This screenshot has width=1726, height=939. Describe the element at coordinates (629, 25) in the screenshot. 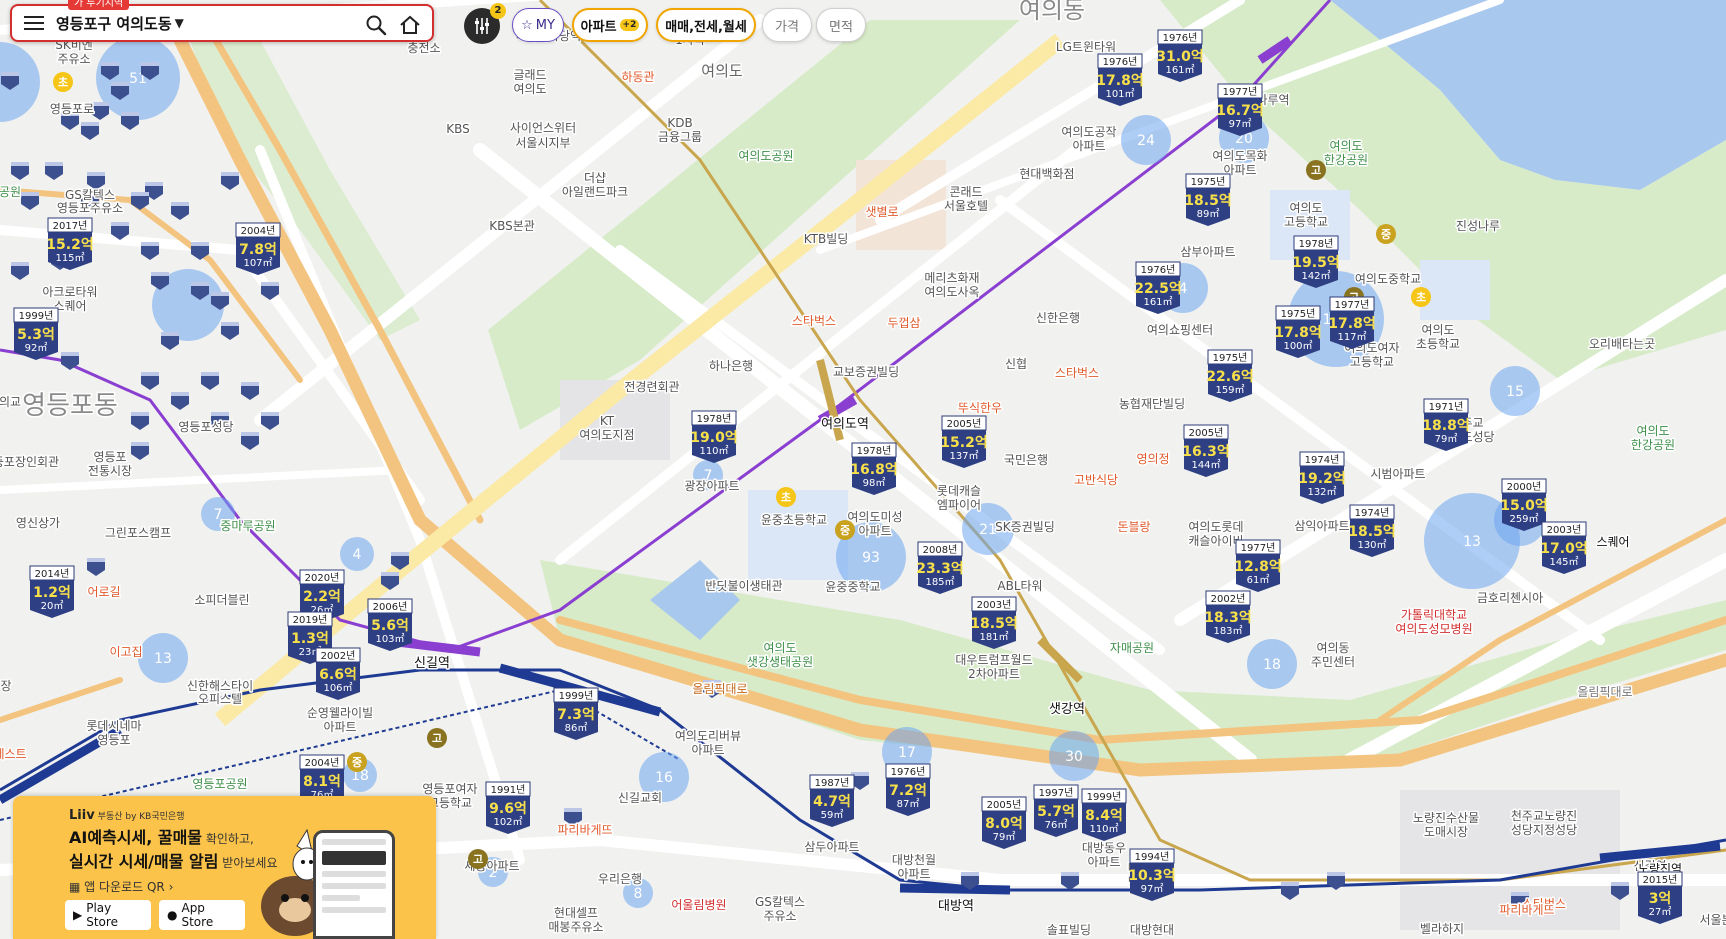

I see `extra-types-badge: +2` at that location.